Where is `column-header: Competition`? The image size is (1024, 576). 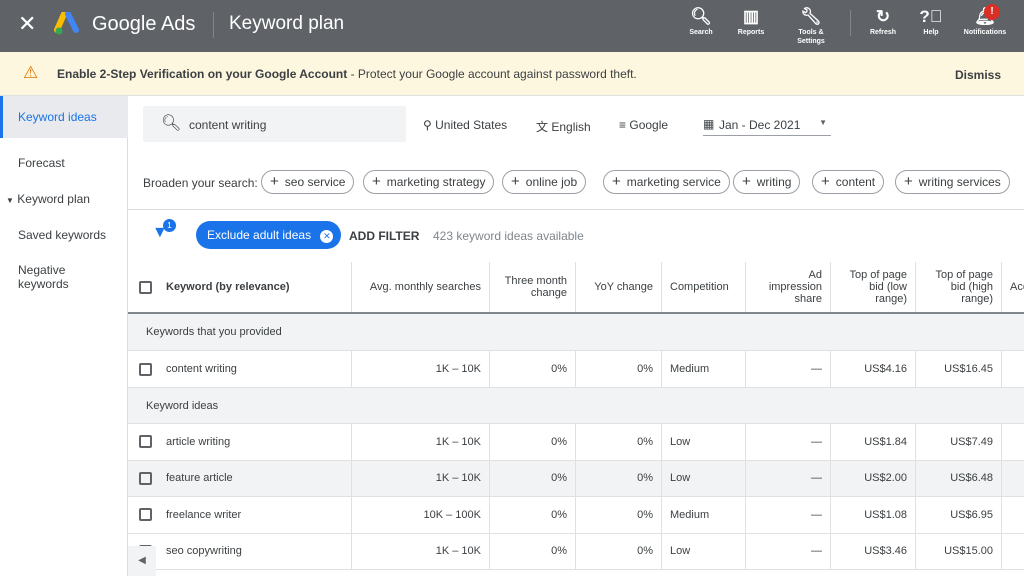
column-header: Competition is located at coordinates (704, 287).